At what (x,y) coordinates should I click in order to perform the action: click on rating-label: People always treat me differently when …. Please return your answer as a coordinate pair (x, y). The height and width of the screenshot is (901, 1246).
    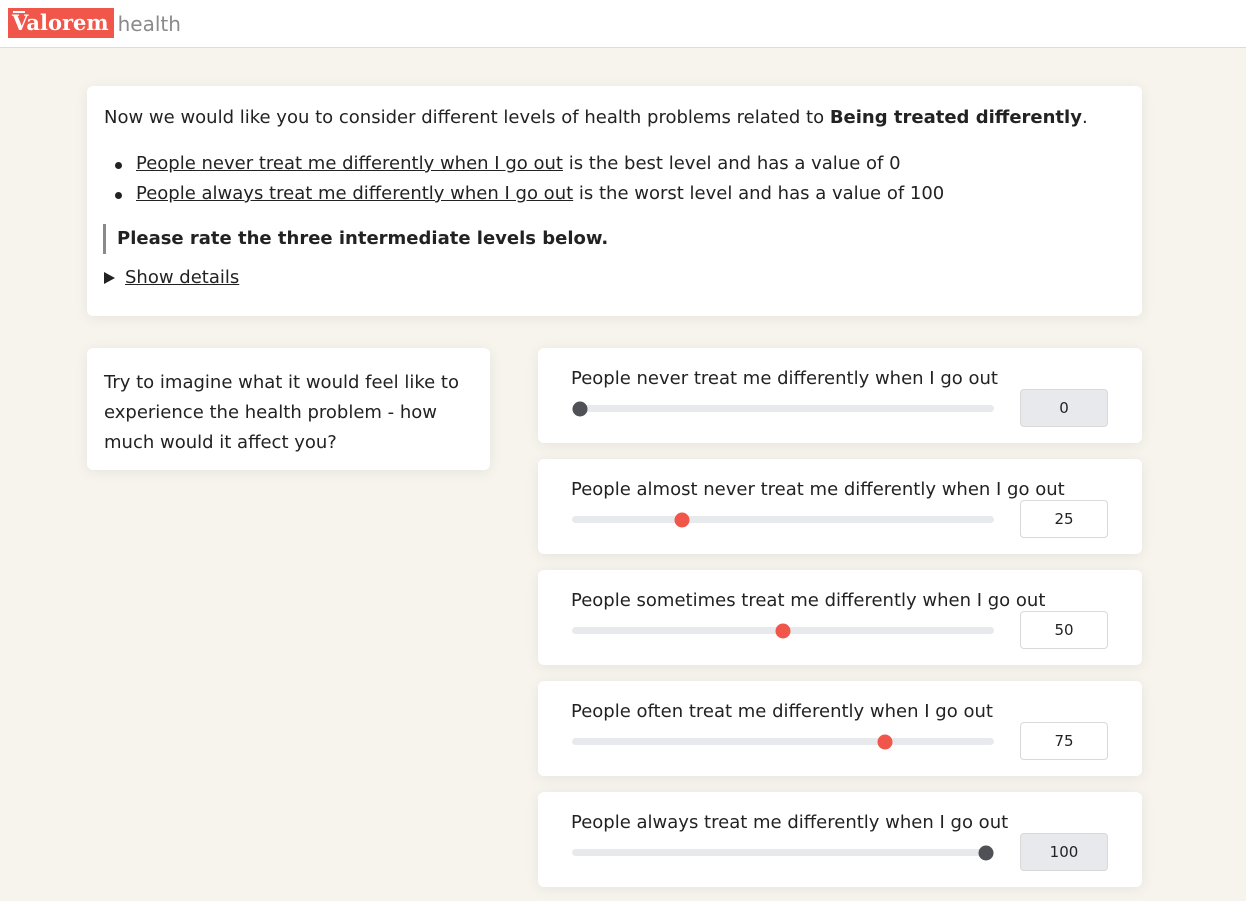
    Looking at the image, I should click on (790, 822).